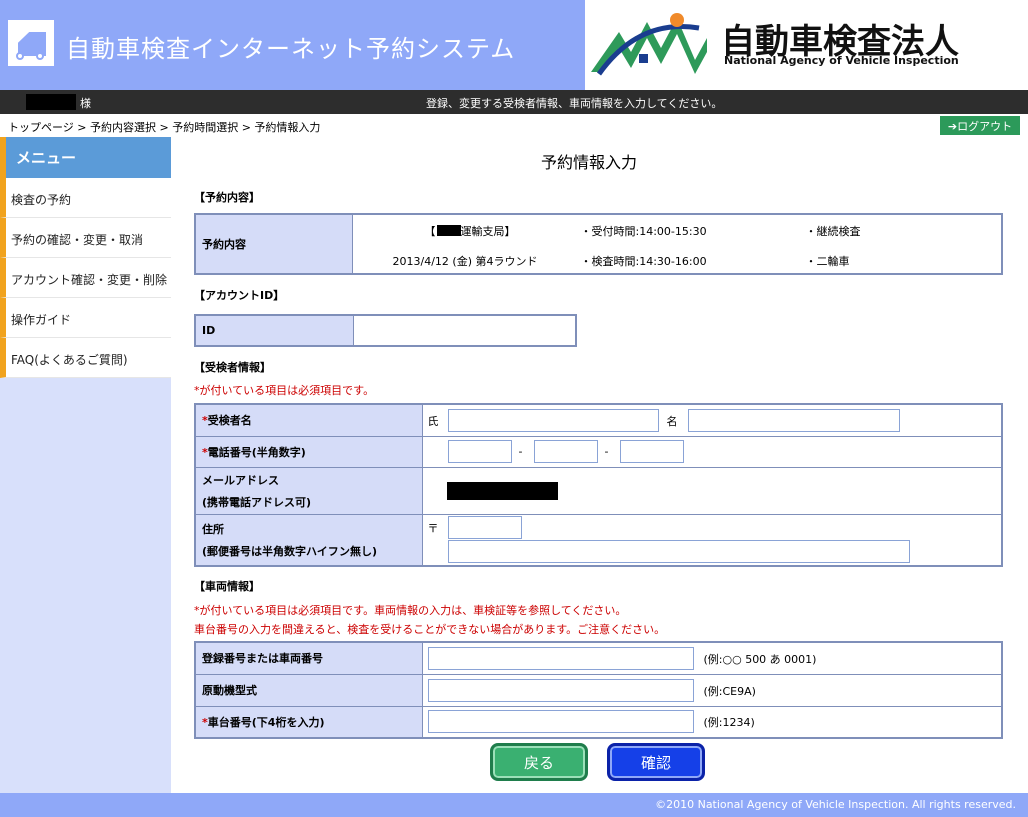  I want to click on sidebar-item-guide: 操作ガイド, so click(85, 318).